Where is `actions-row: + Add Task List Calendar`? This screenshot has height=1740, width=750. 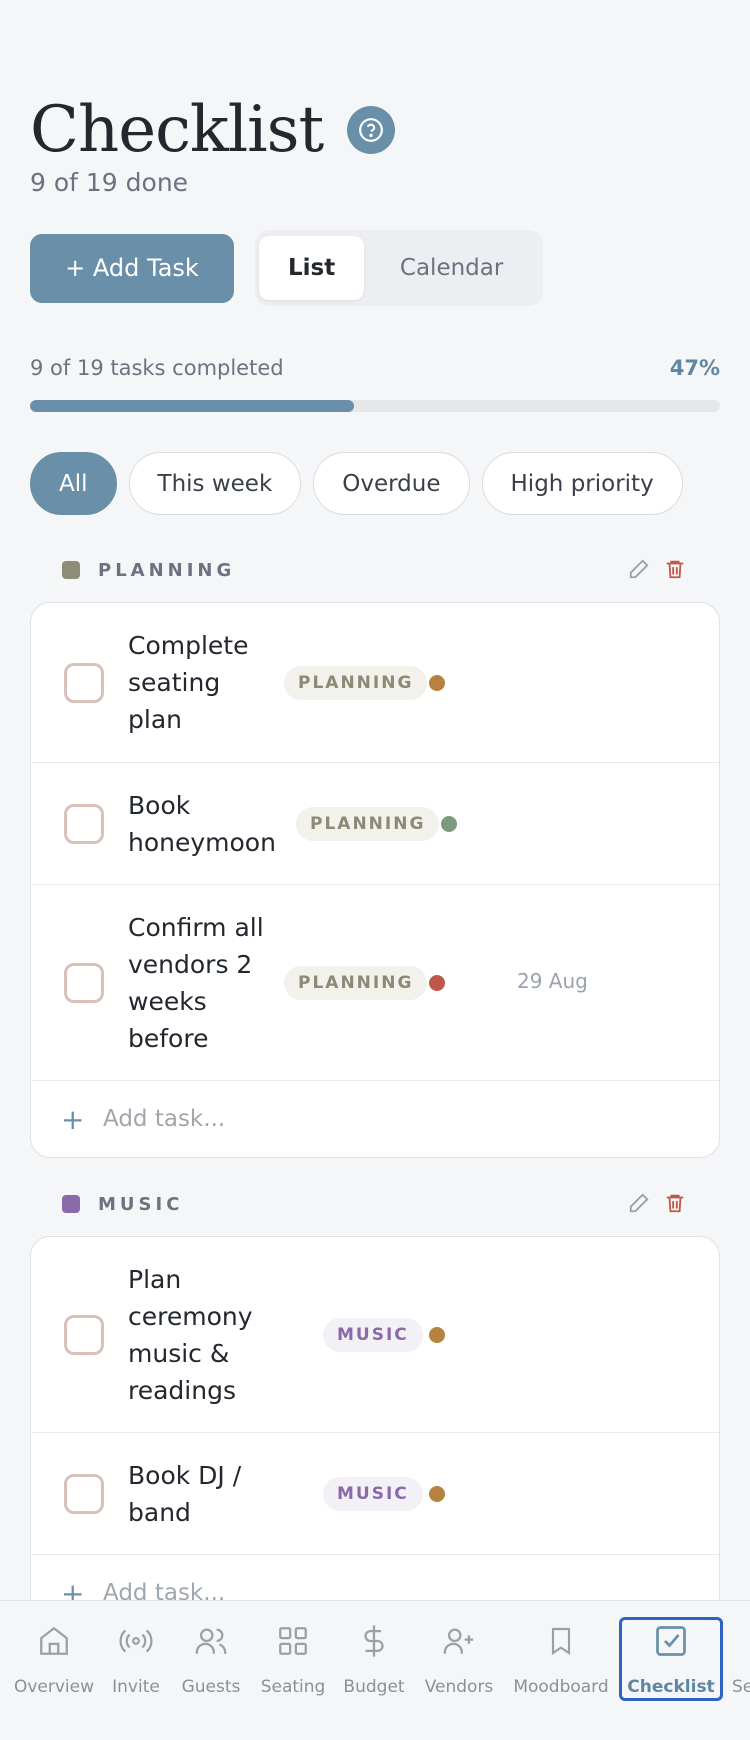 actions-row: + Add Task List Calendar is located at coordinates (286, 268).